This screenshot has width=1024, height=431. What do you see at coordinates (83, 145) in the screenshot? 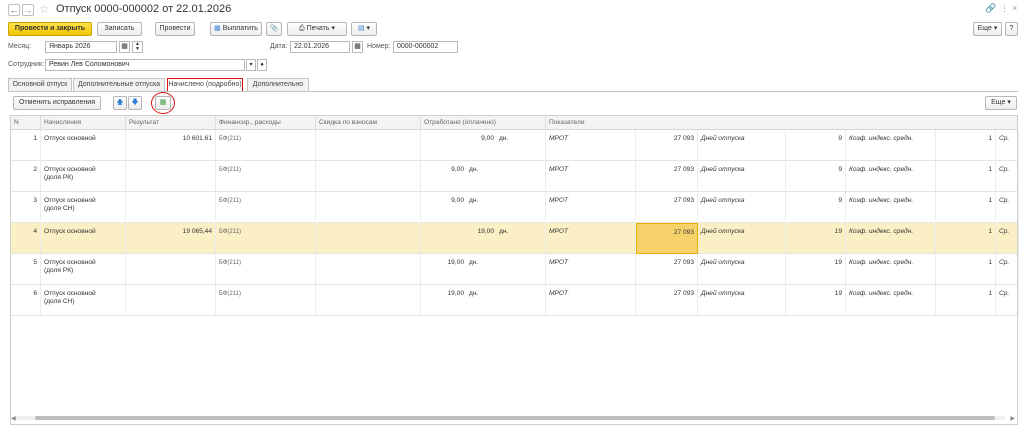
I see `cell-accrual: Отпуск основной` at bounding box center [83, 145].